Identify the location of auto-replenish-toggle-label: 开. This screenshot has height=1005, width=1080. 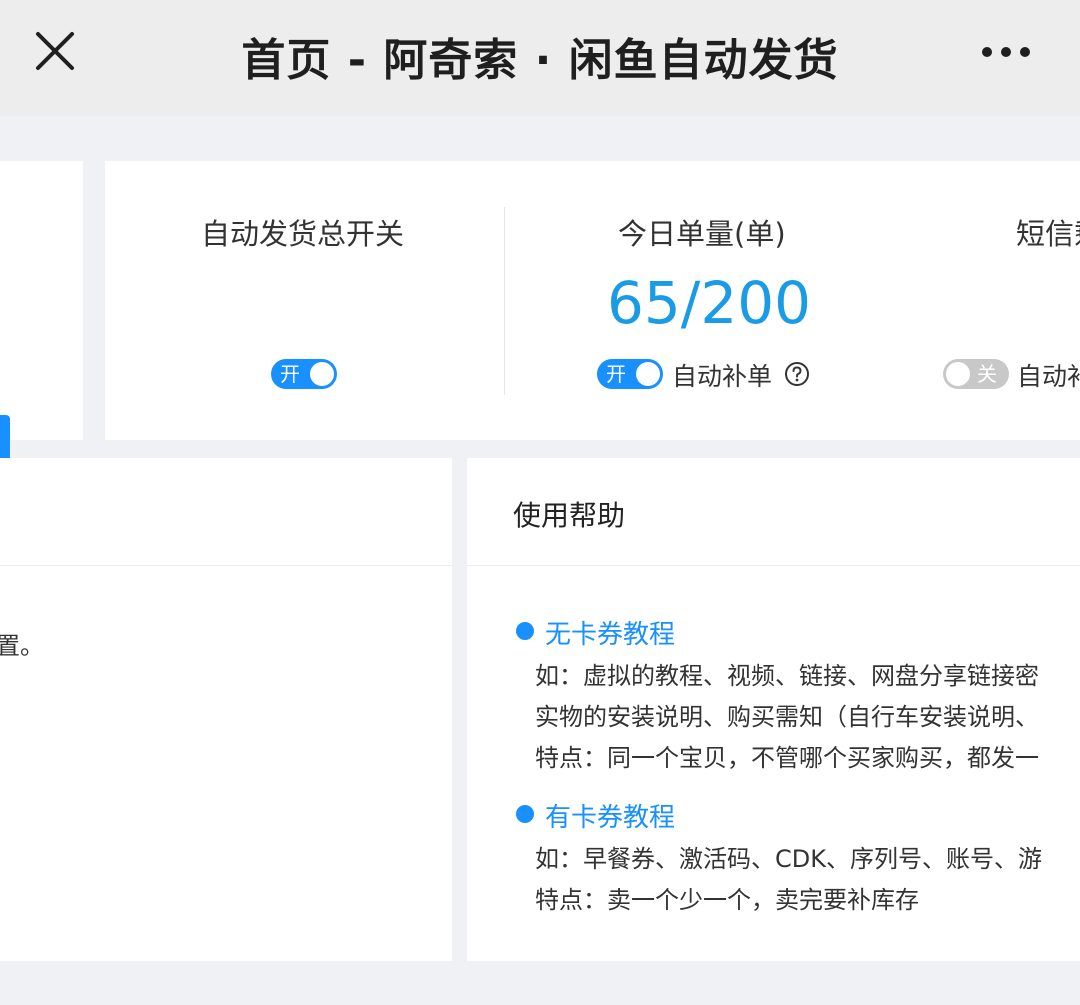
(616, 374).